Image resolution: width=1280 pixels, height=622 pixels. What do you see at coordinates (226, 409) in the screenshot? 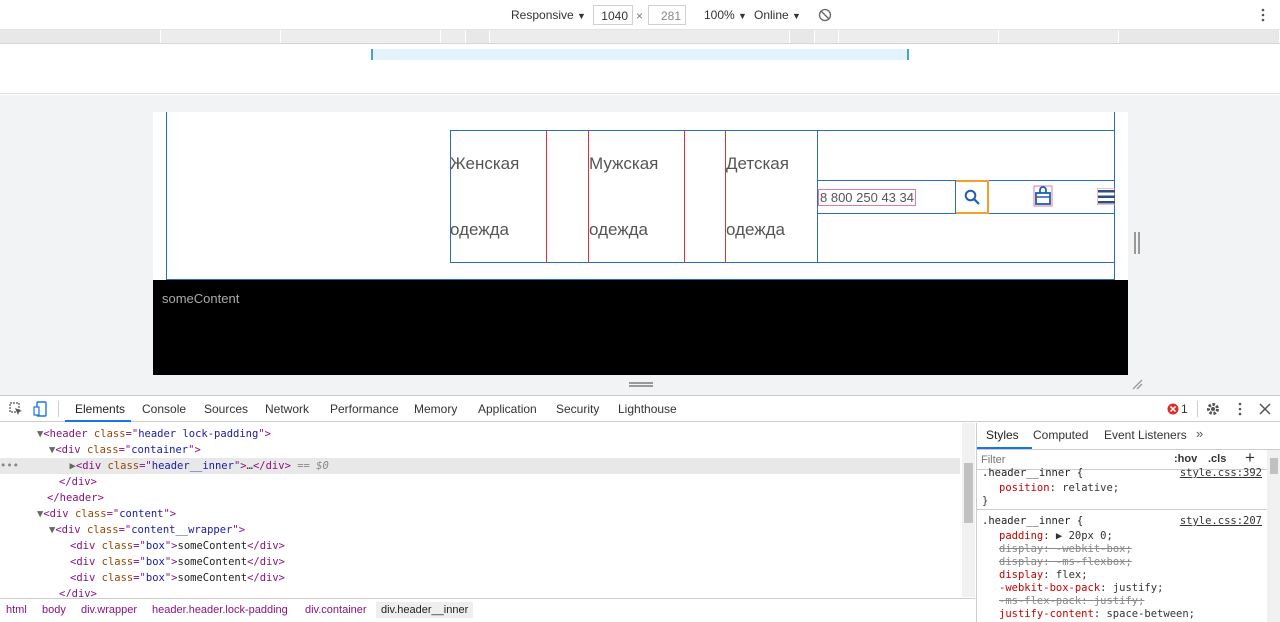
I see `tab-sources: Sources` at bounding box center [226, 409].